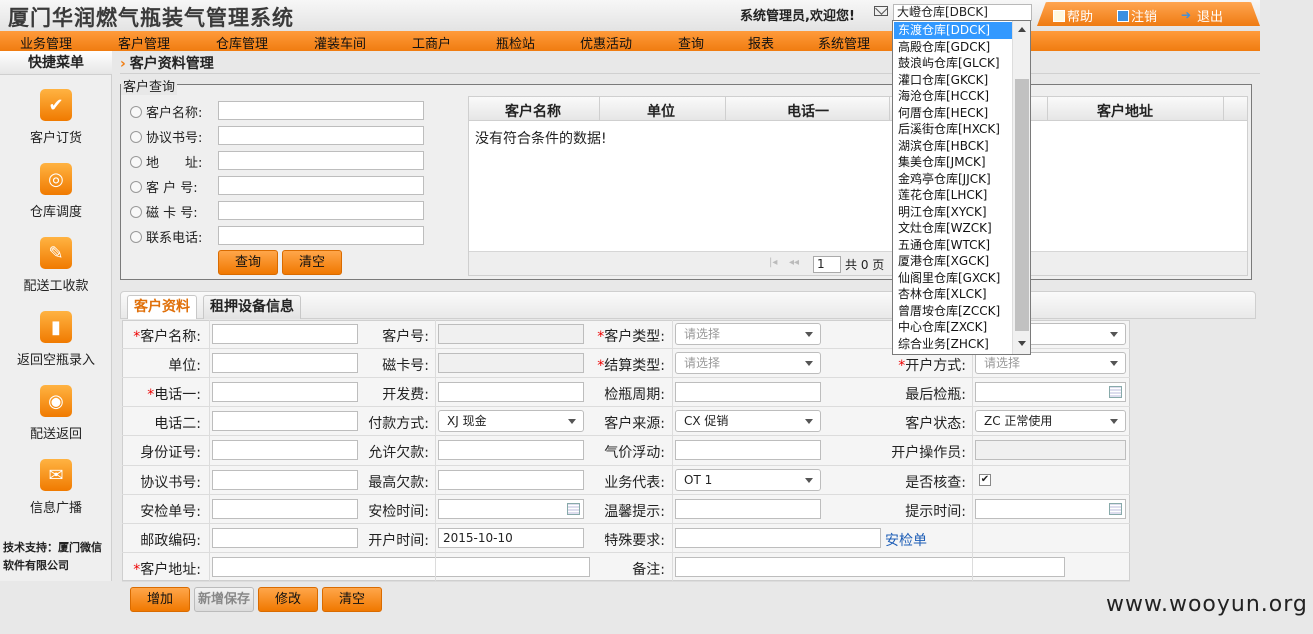 This screenshot has height=634, width=1313. What do you see at coordinates (953, 162) in the screenshot?
I see `dropdown-option: 集美仓库[JMCK]` at bounding box center [953, 162].